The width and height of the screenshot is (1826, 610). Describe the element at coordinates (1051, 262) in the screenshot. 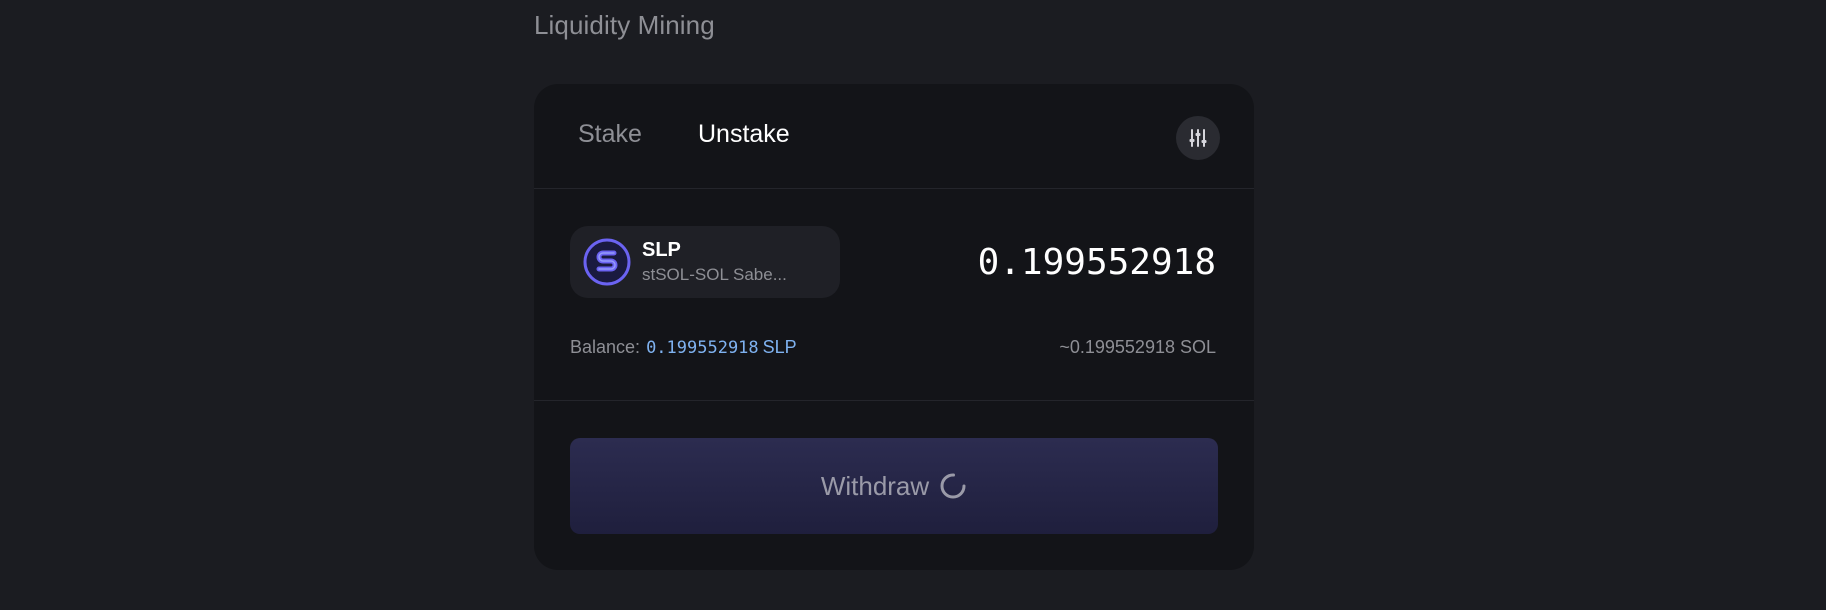

I see `amount-input` at that location.